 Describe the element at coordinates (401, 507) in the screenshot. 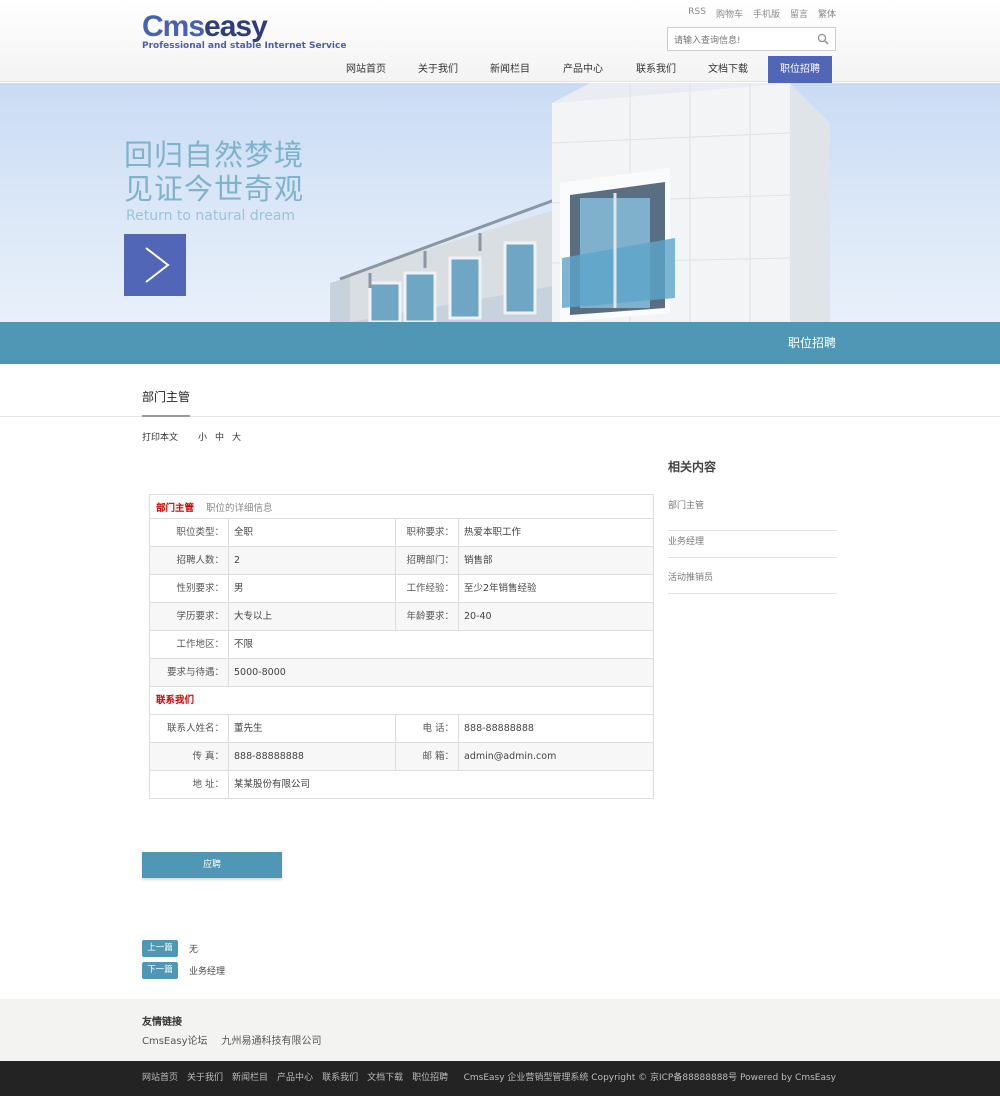

I see `job-table-header: 部门主管 职位的详细信息` at that location.